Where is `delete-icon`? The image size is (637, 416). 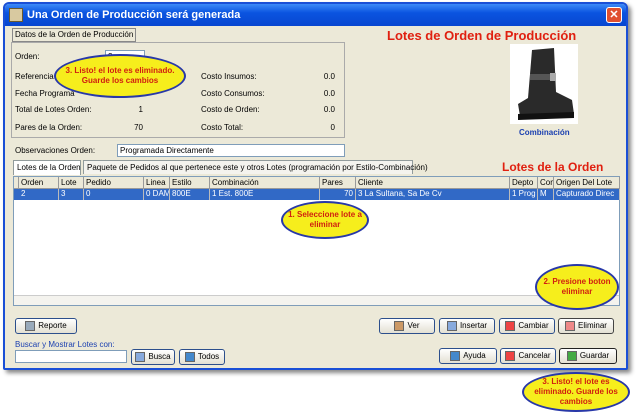 delete-icon is located at coordinates (570, 325).